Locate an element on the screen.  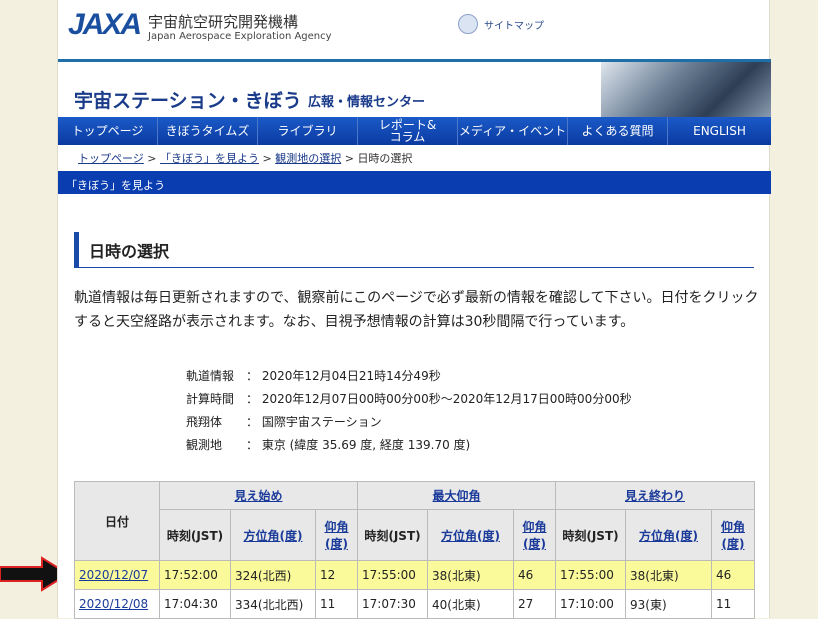
group-max-link: 最大仰角 is located at coordinates (456, 496).